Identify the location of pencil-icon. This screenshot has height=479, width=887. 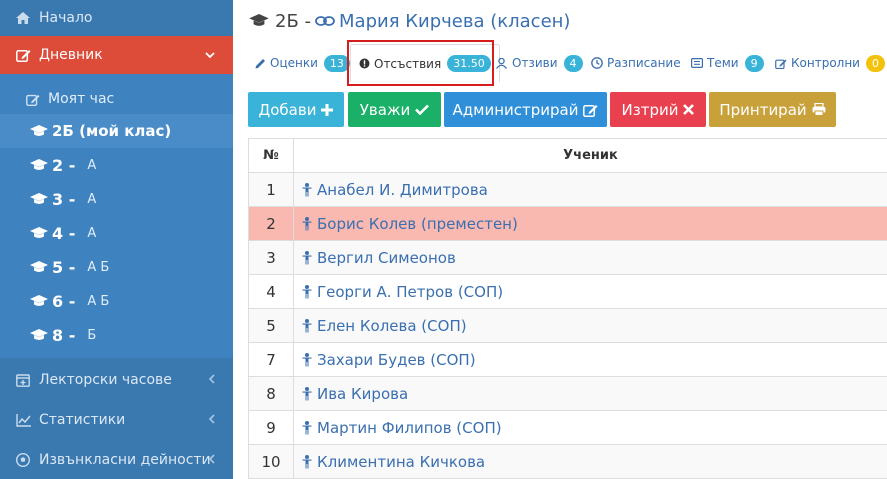
(260, 63).